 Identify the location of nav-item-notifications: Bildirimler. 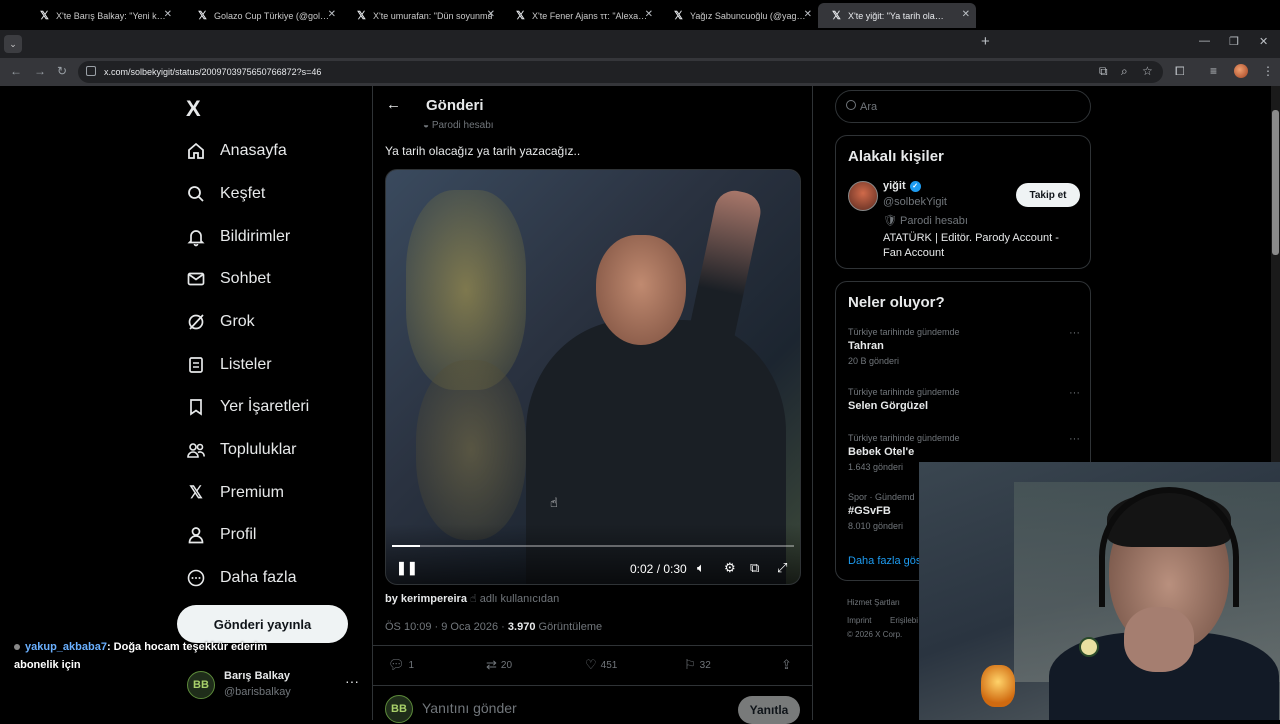
(238, 237).